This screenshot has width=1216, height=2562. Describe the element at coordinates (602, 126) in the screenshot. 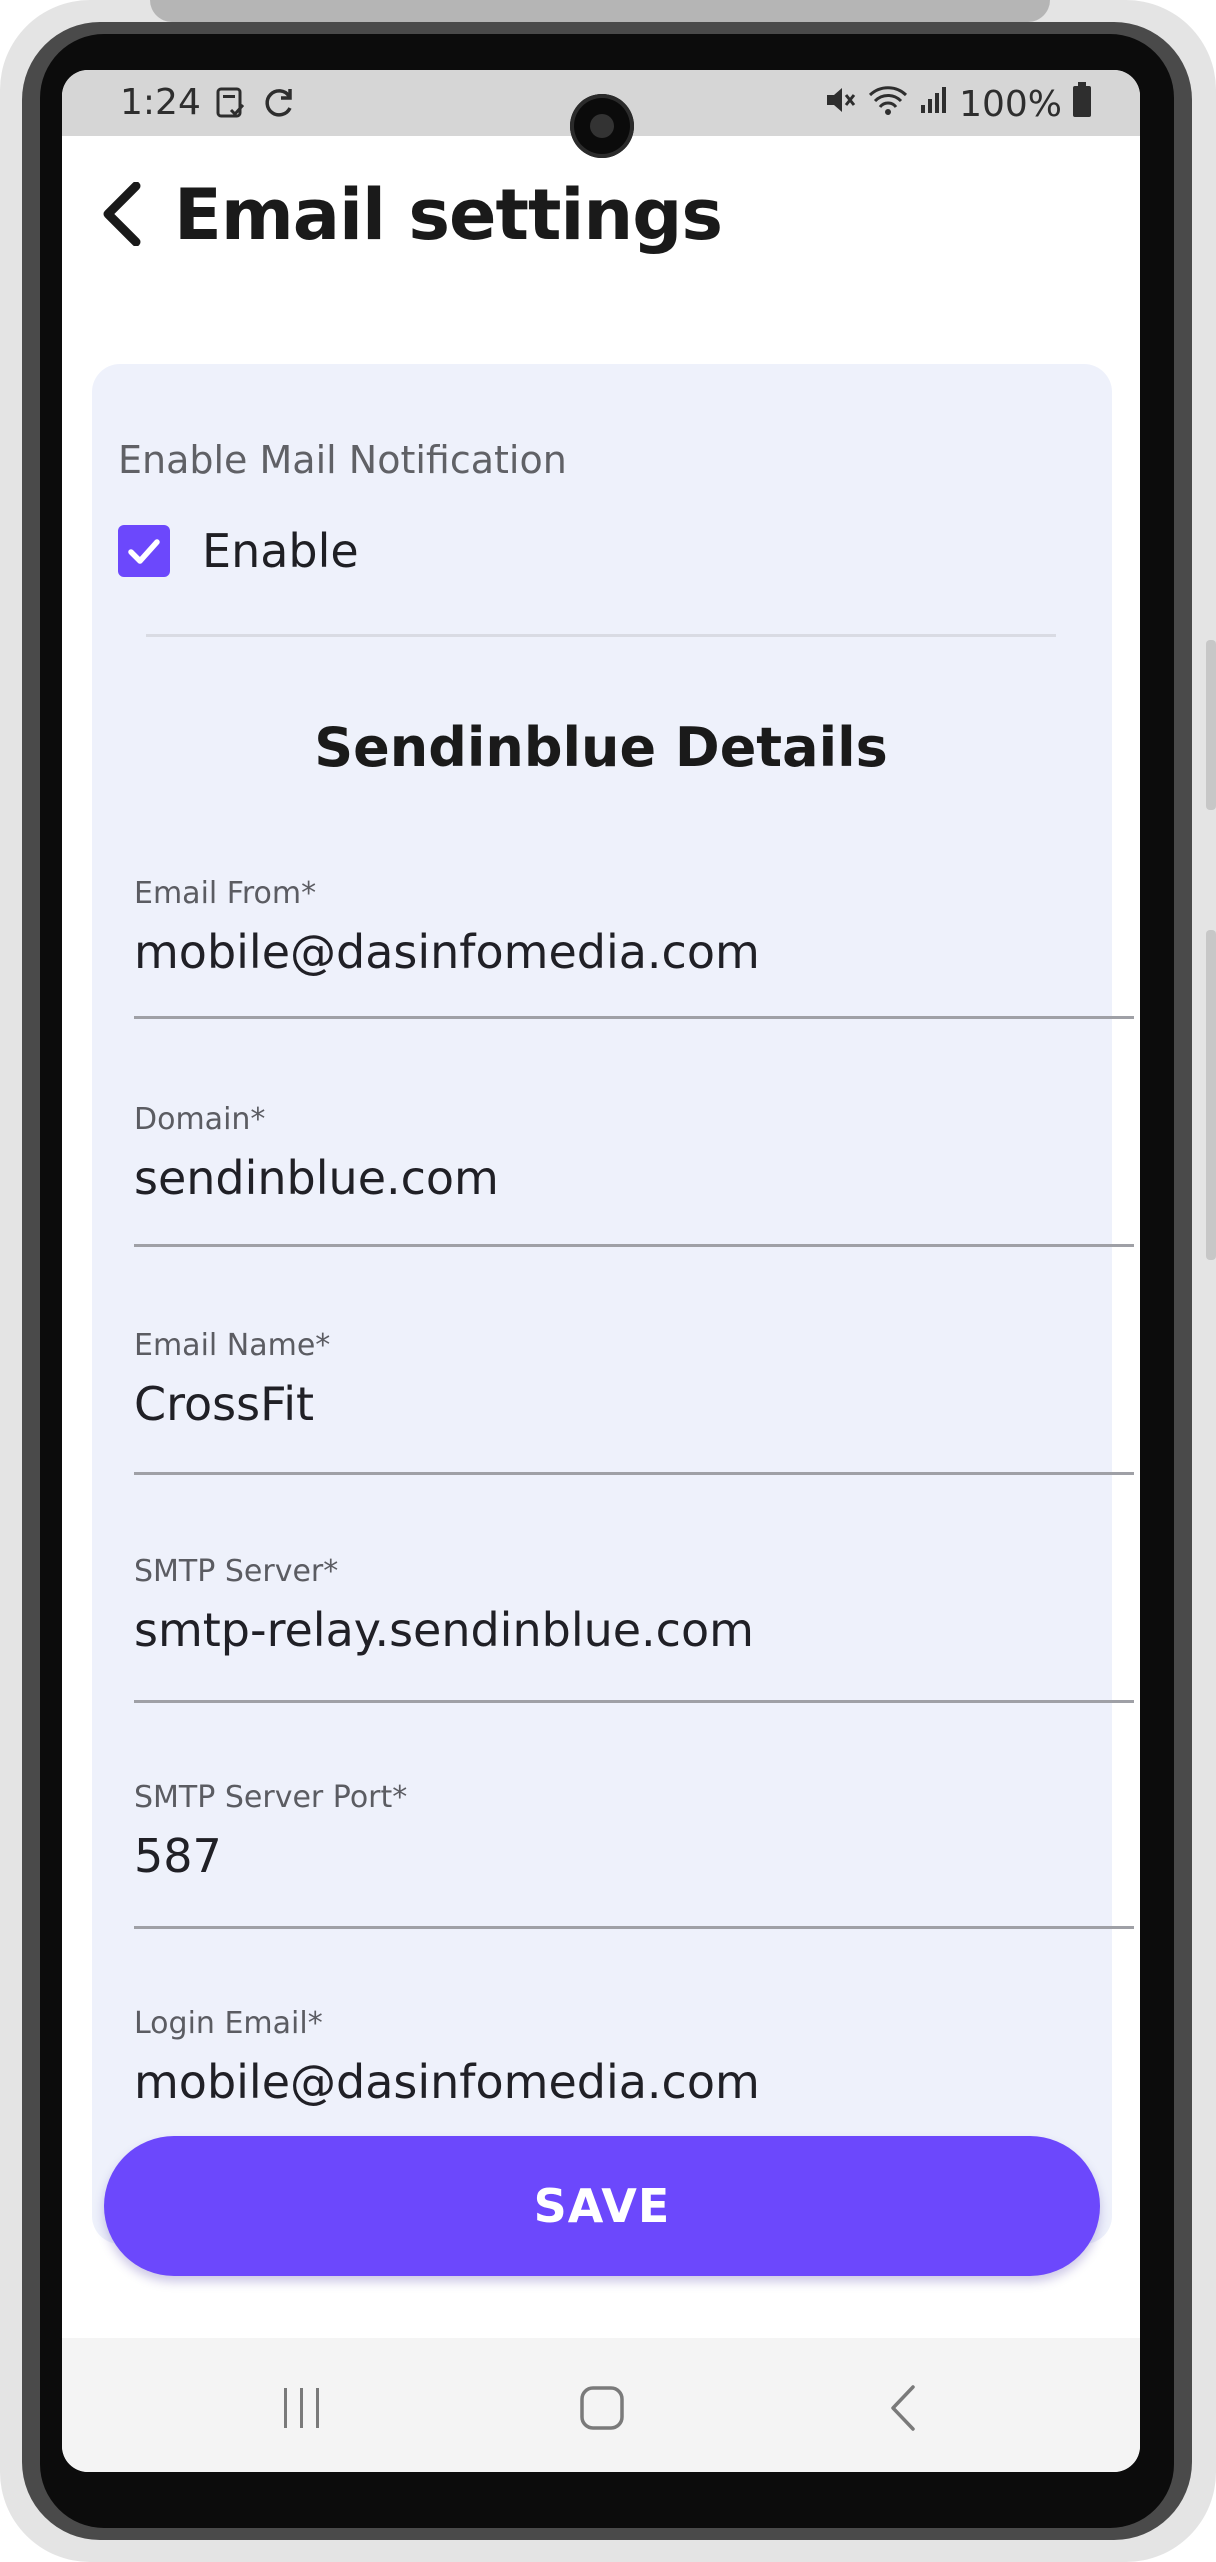

I see `front-camera` at that location.